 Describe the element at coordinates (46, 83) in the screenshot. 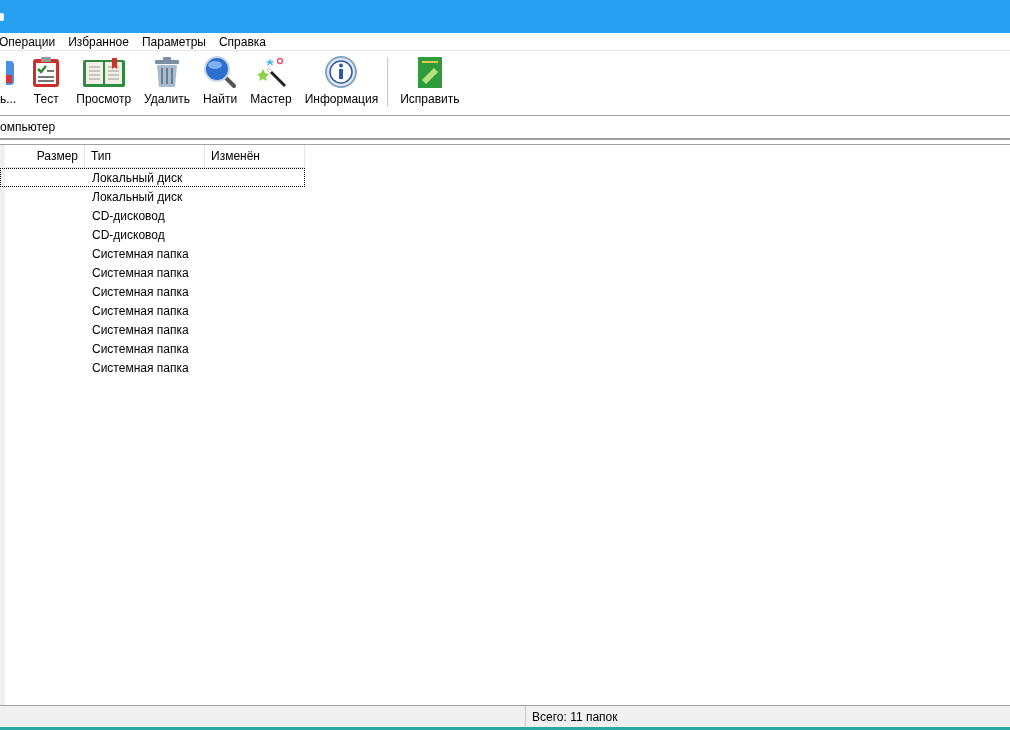

I see `toolbar-button: Тест` at that location.